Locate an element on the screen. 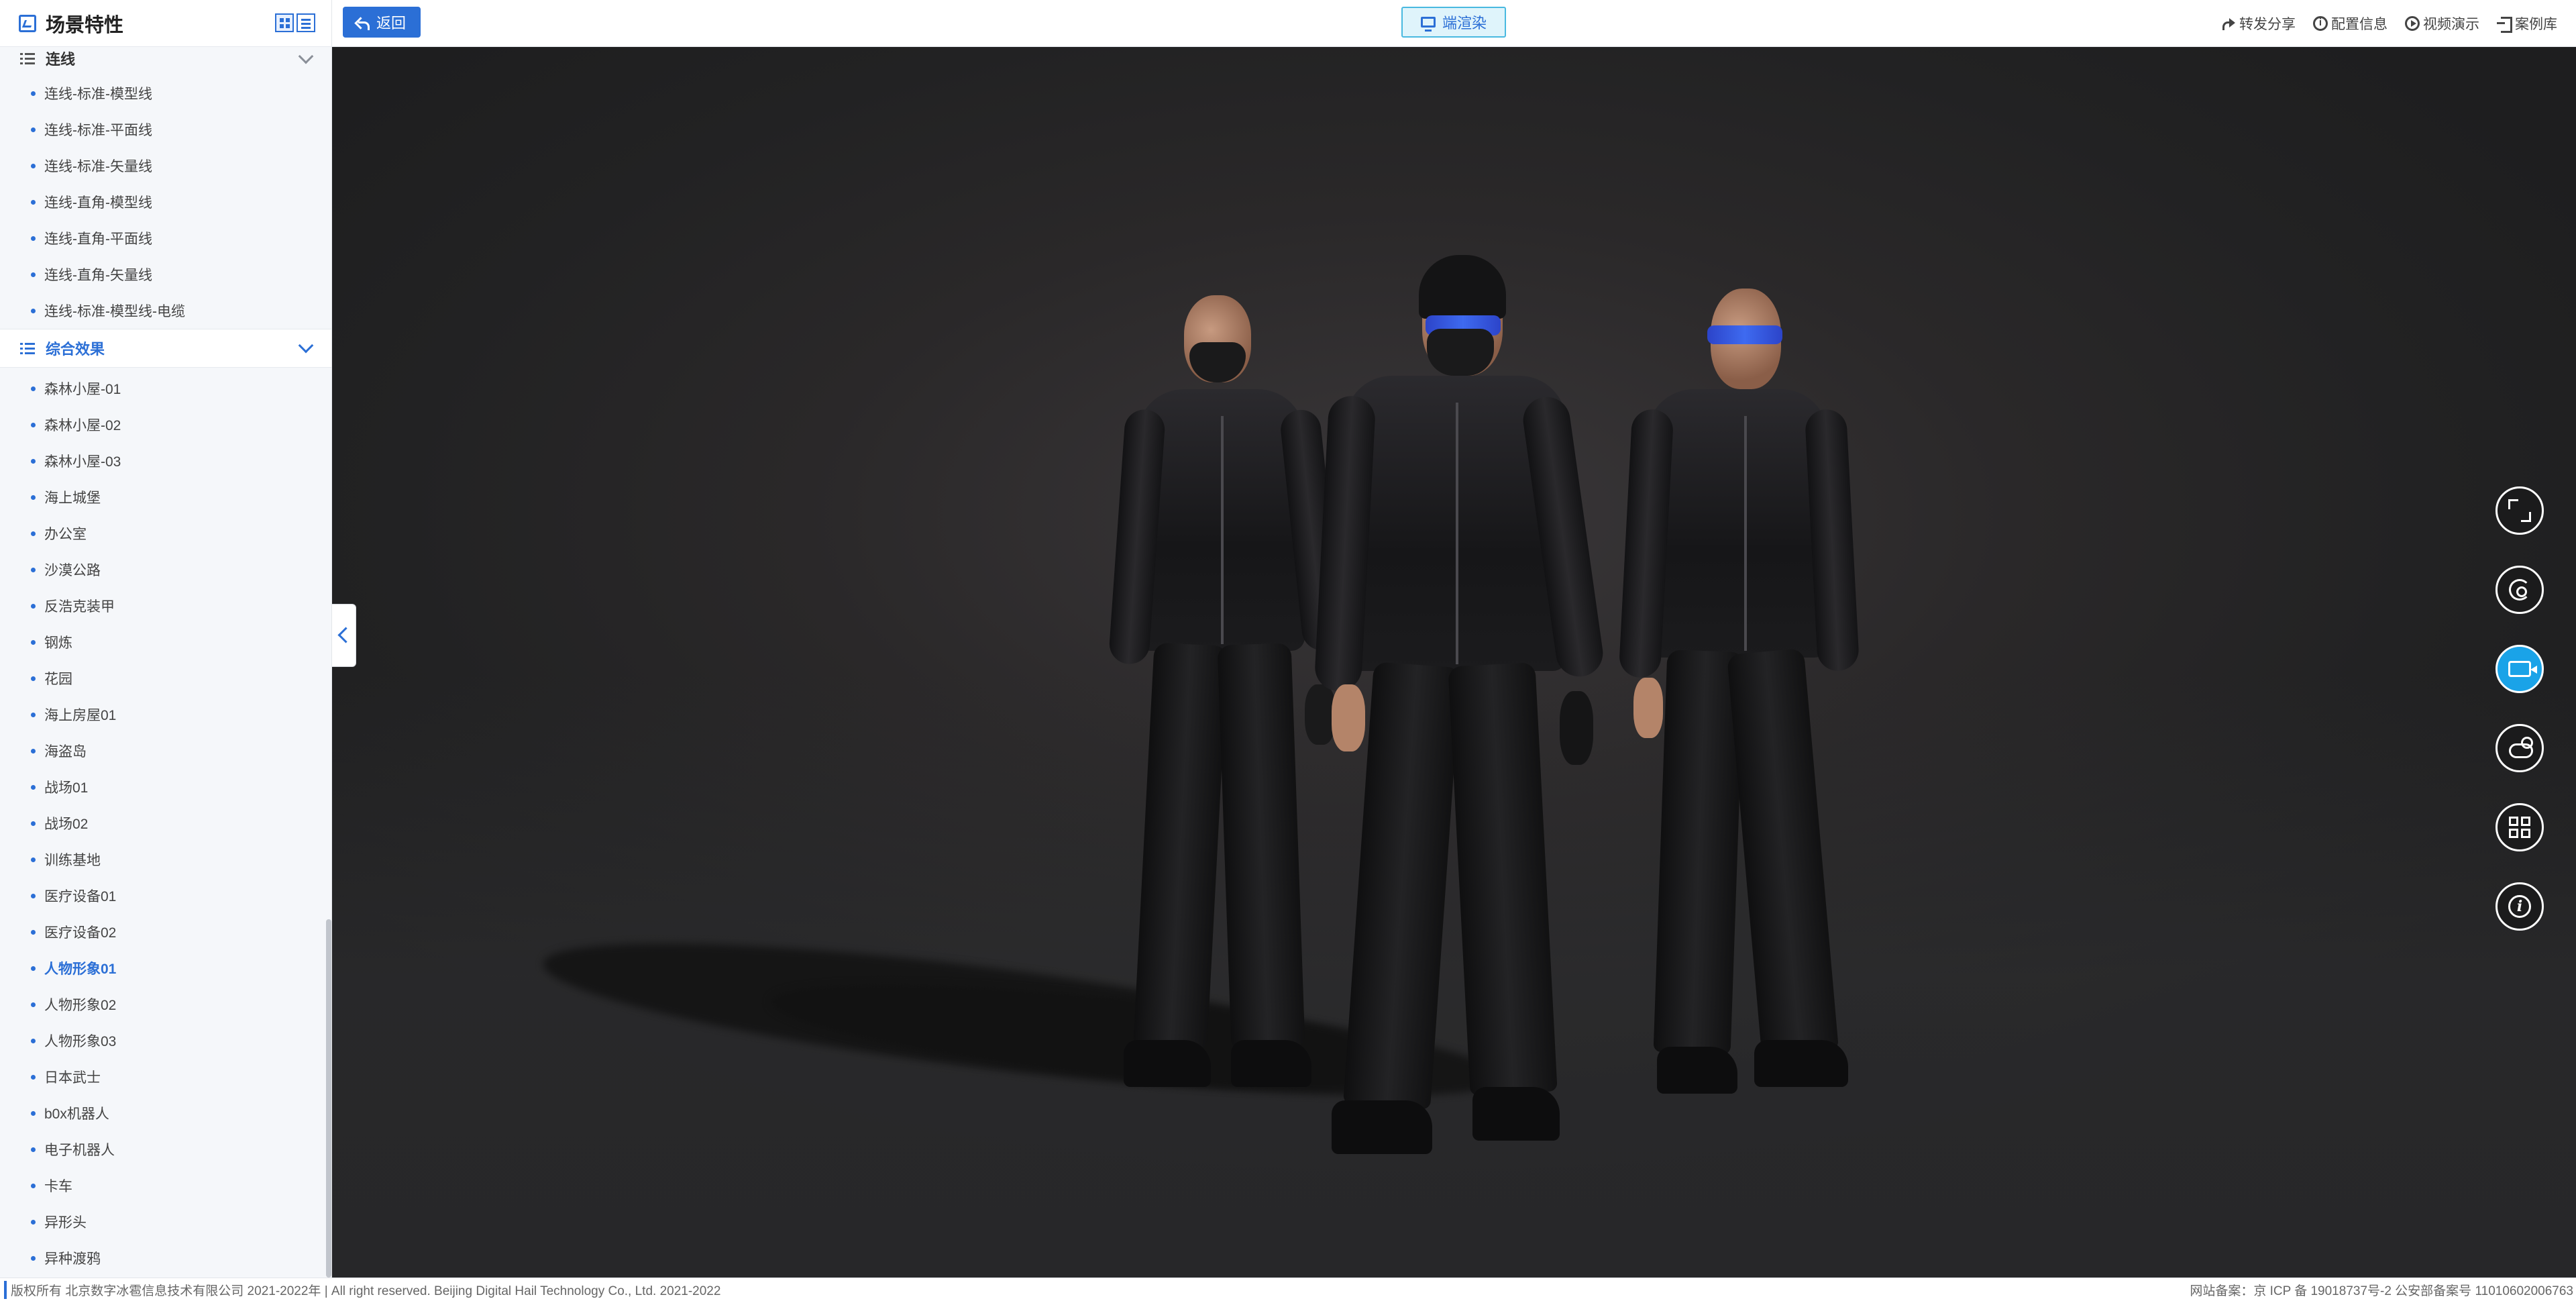 This screenshot has height=1301, width=2576. list-view-icon is located at coordinates (306, 22).